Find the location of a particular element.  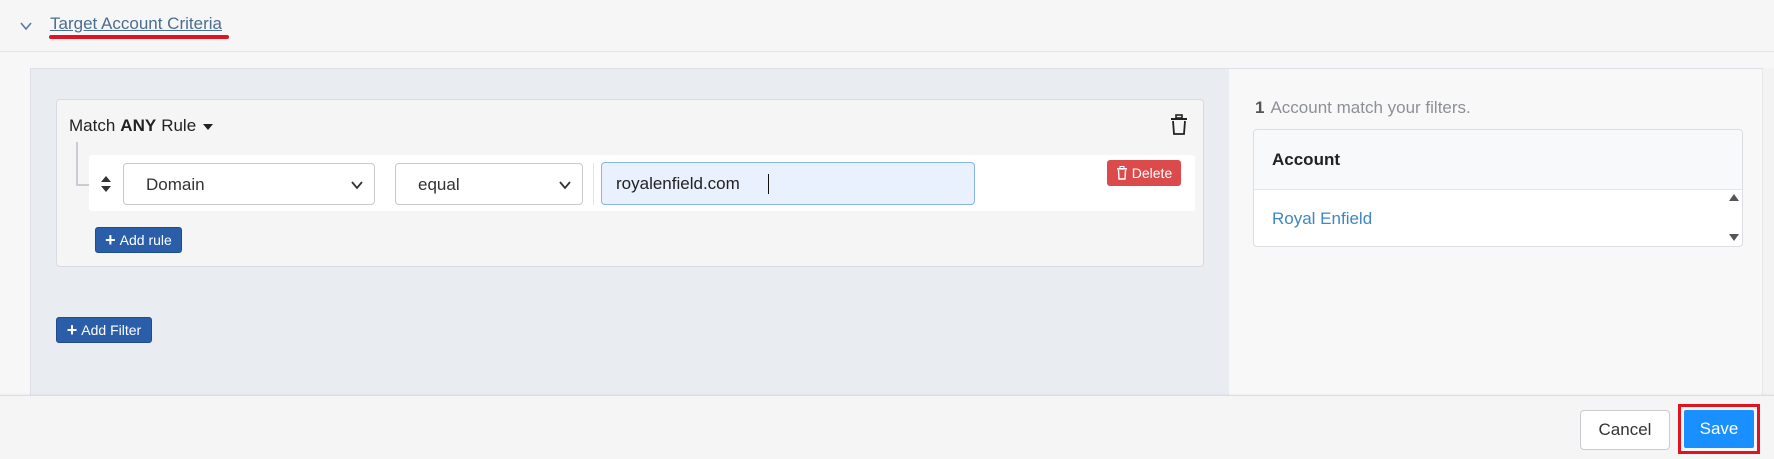

add-filter-label: Add Filter is located at coordinates (111, 330).